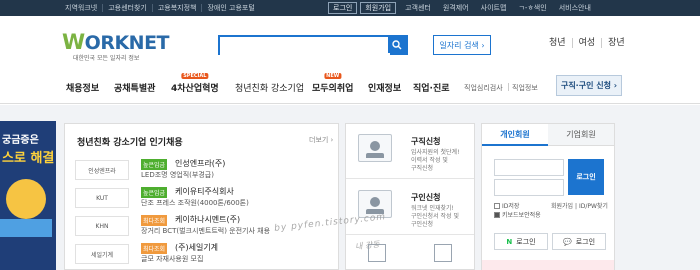 This screenshot has width=700, height=270. Describe the element at coordinates (82, 8) in the screenshot. I see `link-regional-worknet: 지역워크넷` at that location.